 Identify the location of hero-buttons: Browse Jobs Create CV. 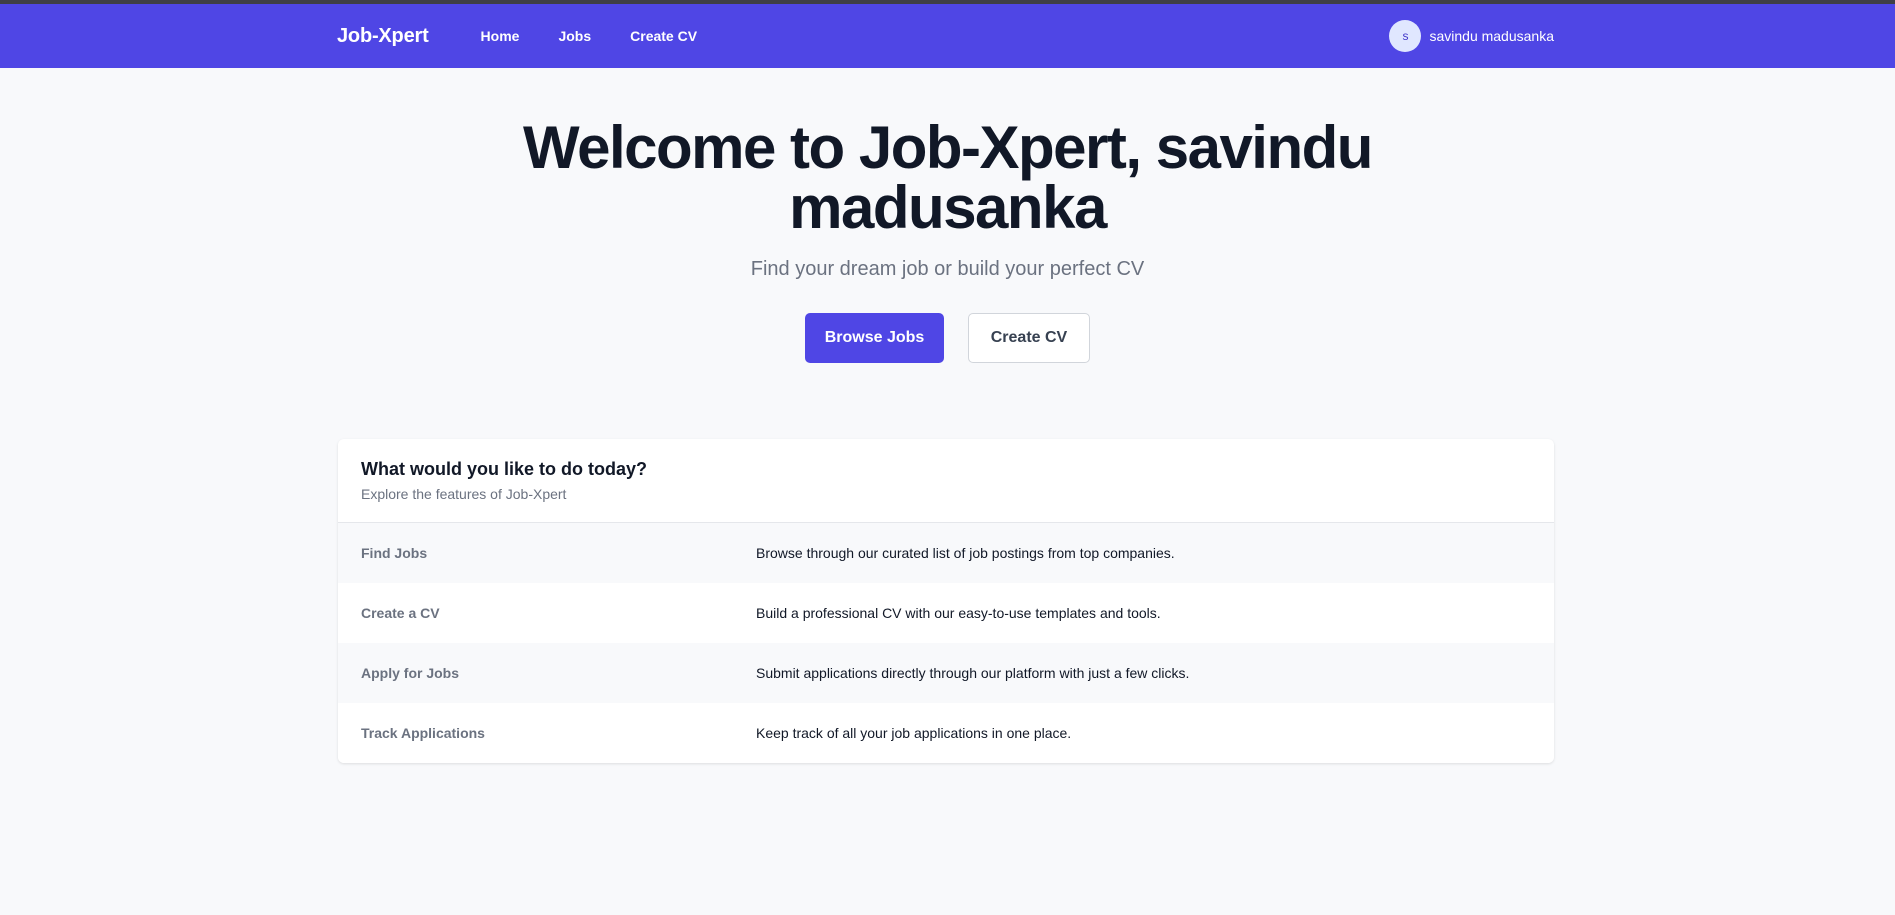
(947, 338).